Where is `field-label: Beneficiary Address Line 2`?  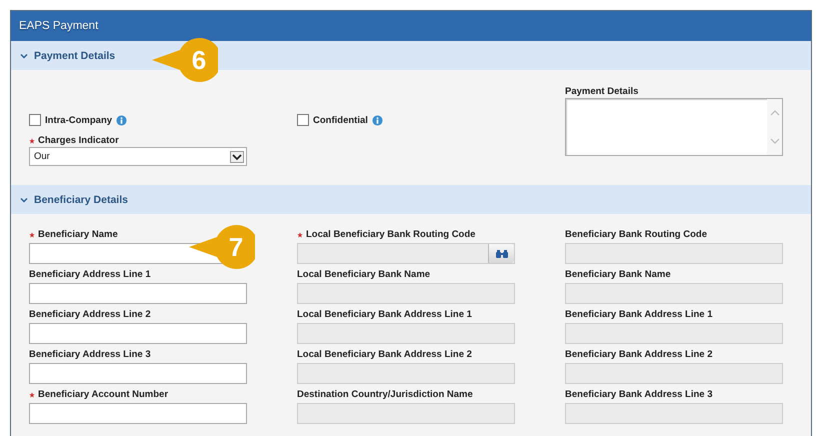
field-label: Beneficiary Address Line 2 is located at coordinates (90, 314).